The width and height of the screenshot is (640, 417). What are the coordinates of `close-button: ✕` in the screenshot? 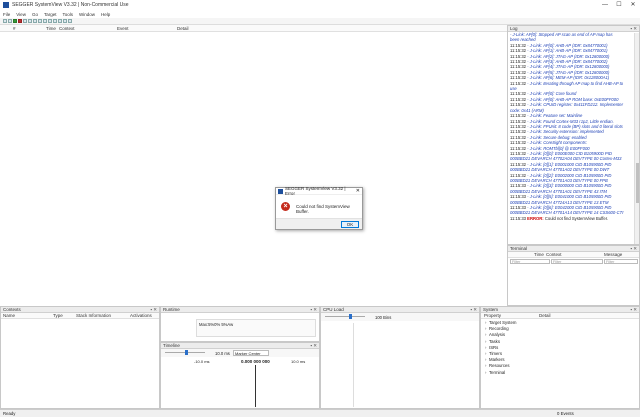 It's located at (633, 5).